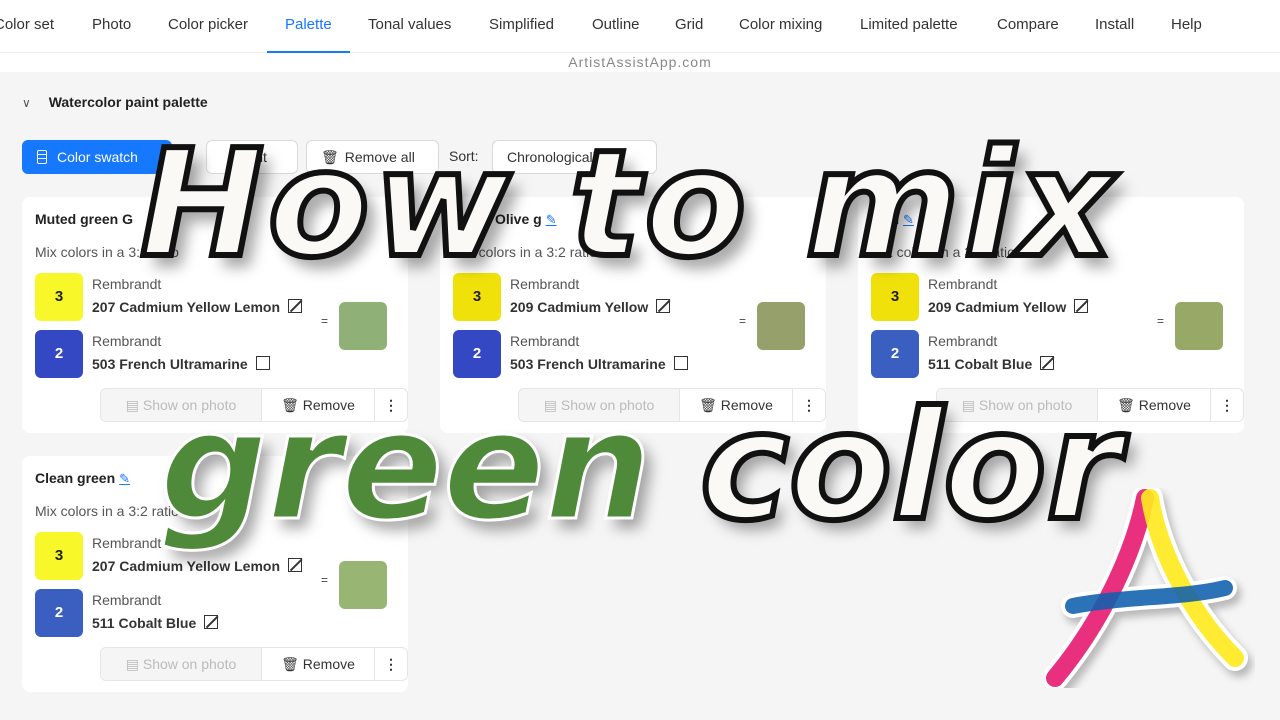 The image size is (1280, 720). I want to click on tab-palette: Palette, so click(308, 26).